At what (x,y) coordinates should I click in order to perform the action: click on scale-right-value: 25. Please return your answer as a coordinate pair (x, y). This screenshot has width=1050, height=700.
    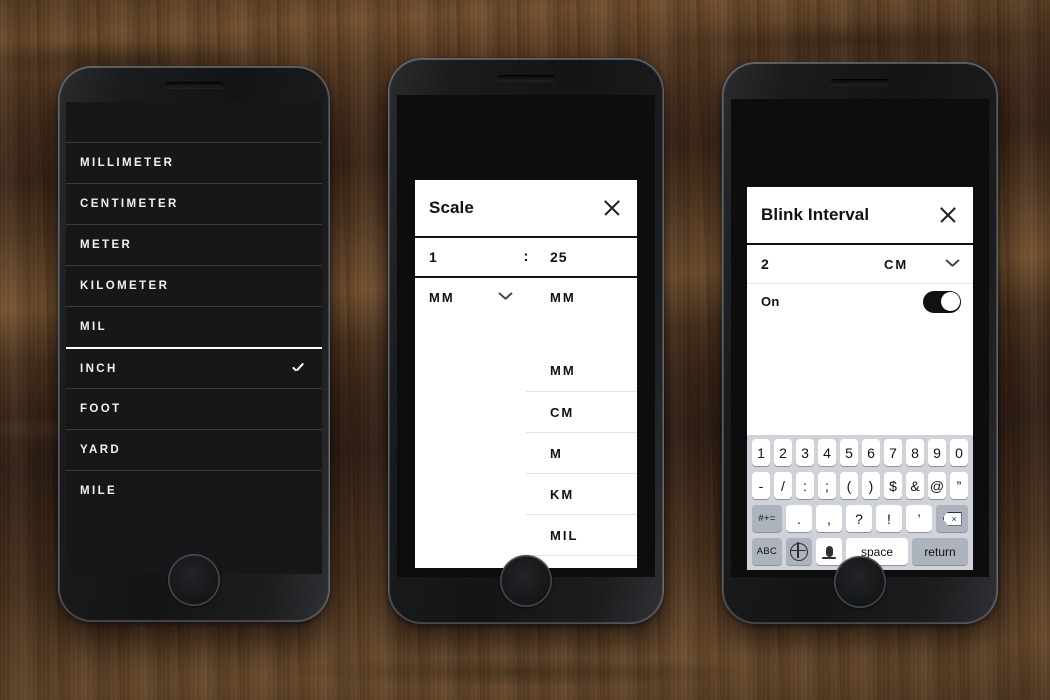
    Looking at the image, I should click on (581, 256).